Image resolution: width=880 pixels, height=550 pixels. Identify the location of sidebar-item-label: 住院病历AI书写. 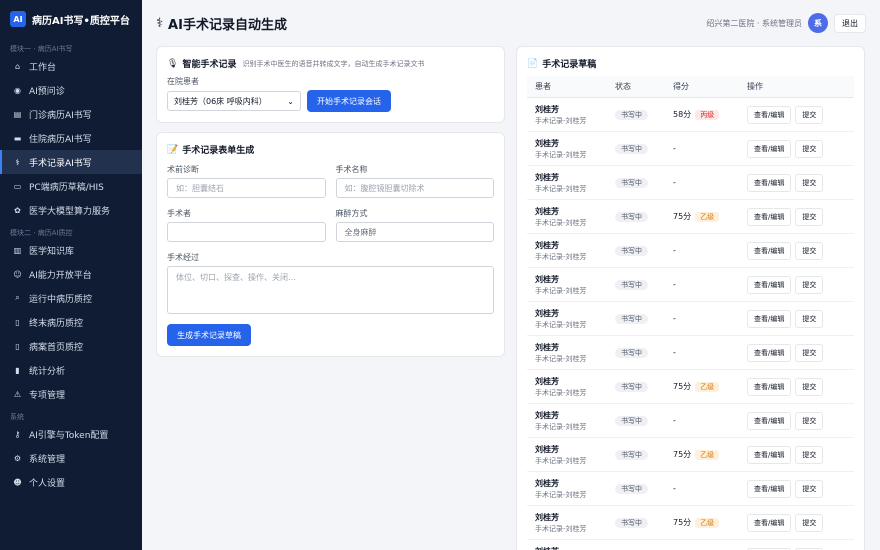
(60, 139).